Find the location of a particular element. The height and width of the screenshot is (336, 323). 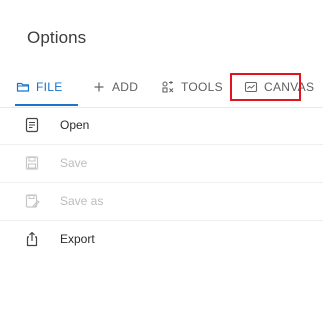

panel-title: Options is located at coordinates (57, 37).